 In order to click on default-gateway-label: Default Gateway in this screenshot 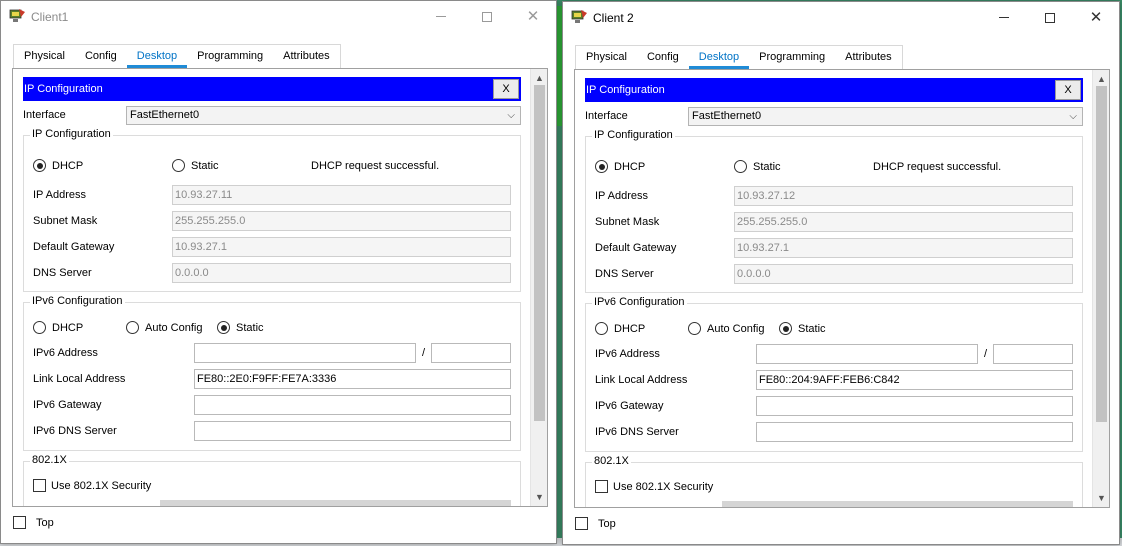, I will do `click(74, 247)`.